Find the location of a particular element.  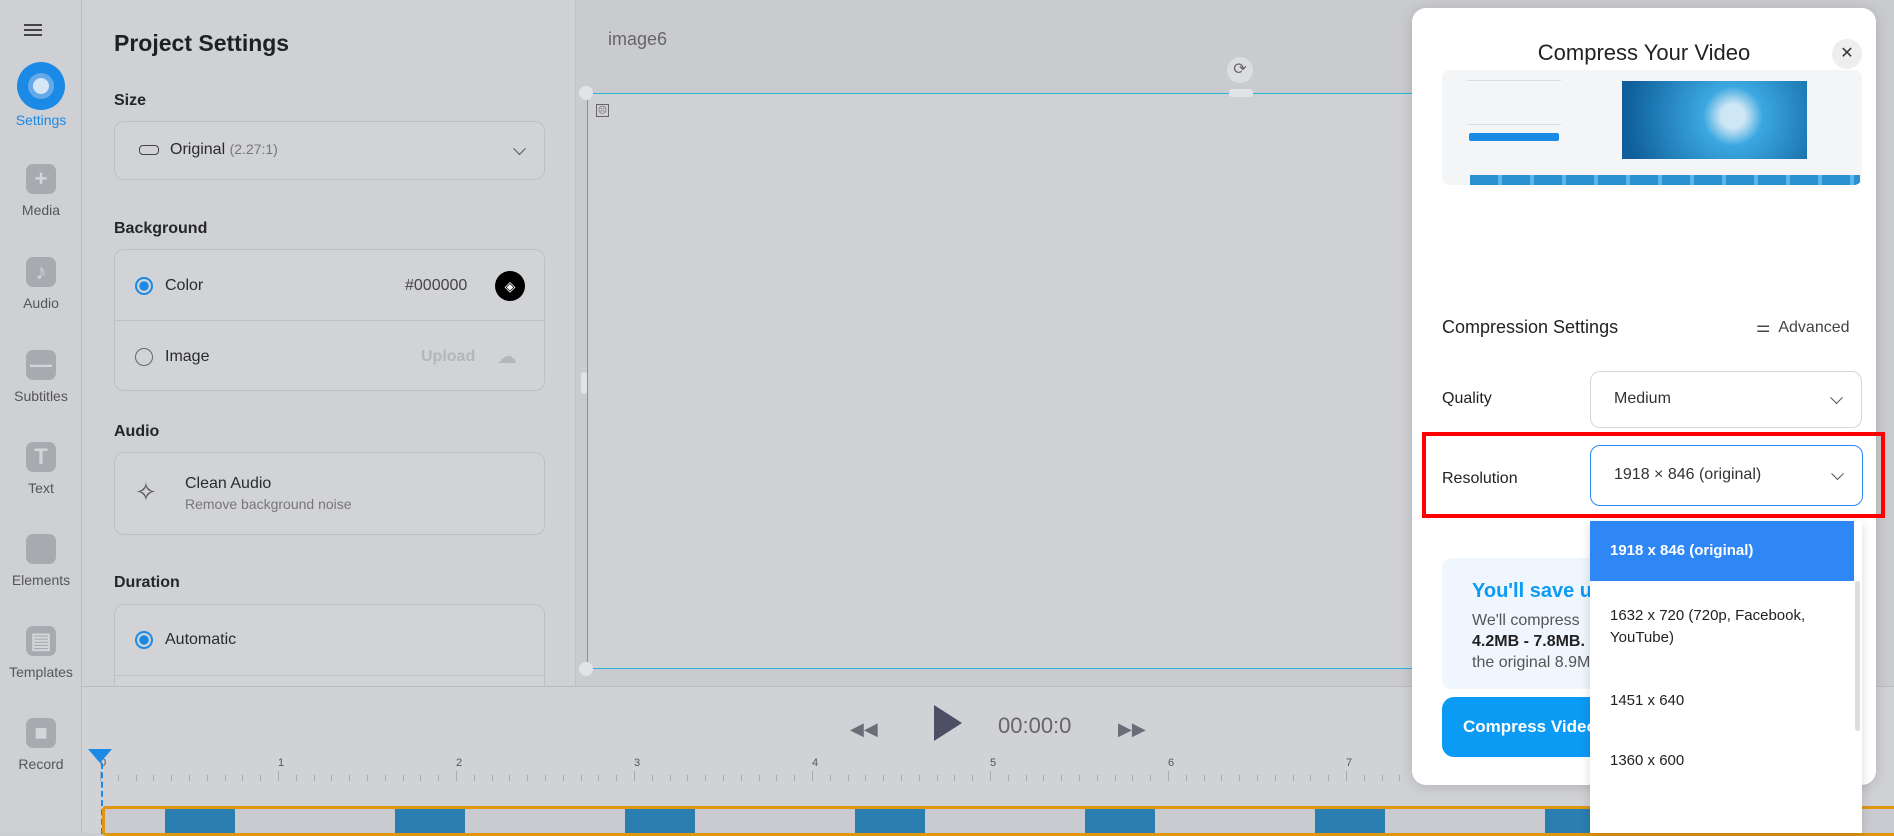

upload-button: Upload is located at coordinates (448, 357).